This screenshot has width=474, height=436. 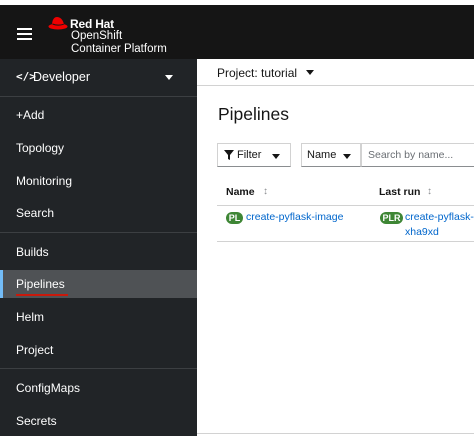 What do you see at coordinates (257, 73) in the screenshot?
I see `project-selector: Project: tutorial` at bounding box center [257, 73].